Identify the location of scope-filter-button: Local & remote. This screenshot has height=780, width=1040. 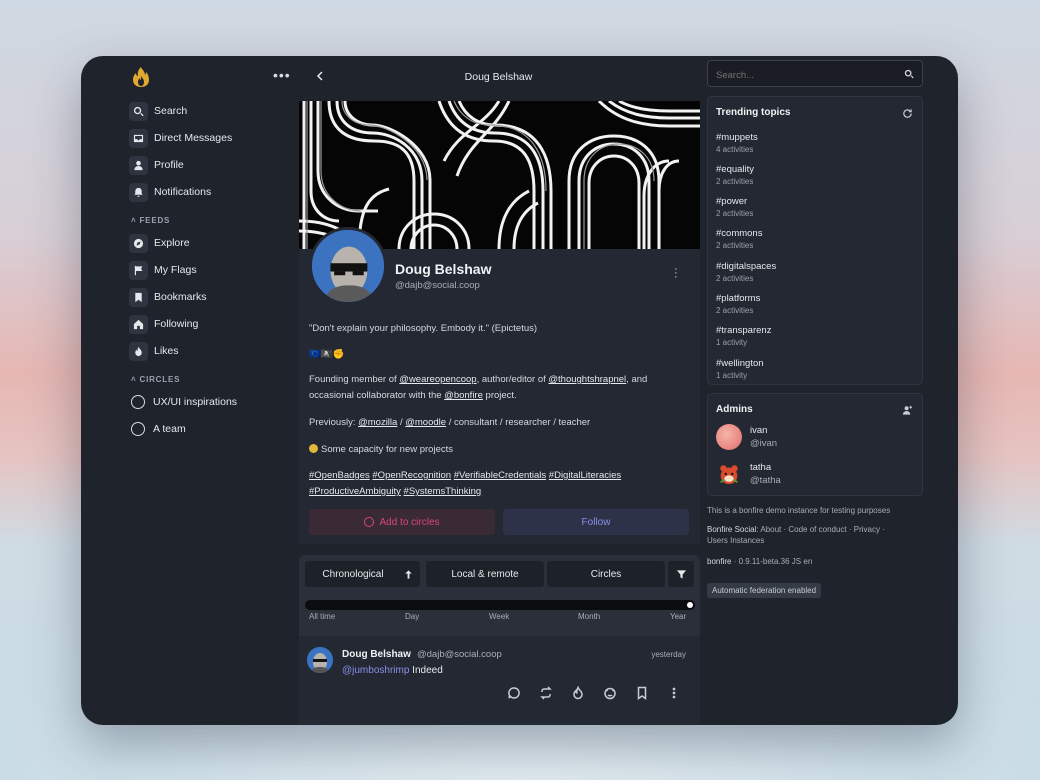
(485, 574).